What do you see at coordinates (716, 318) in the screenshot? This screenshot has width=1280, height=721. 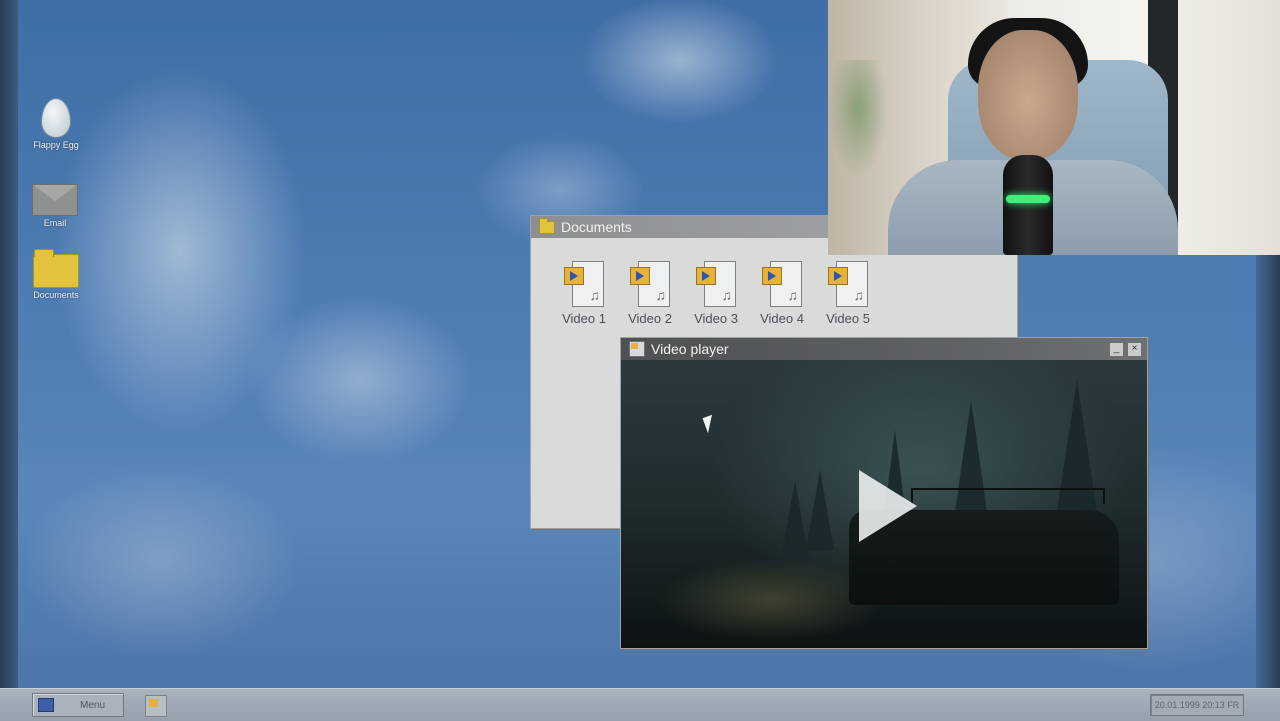 I see `file-label: Video 3` at bounding box center [716, 318].